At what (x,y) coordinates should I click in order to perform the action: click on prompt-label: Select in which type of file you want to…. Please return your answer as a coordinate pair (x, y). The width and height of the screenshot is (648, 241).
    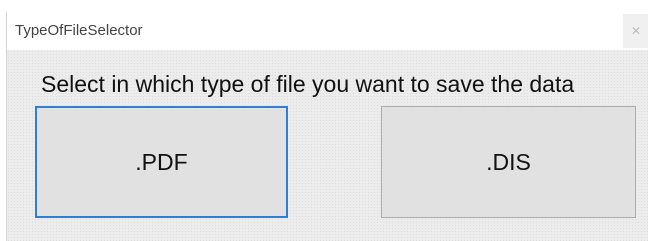
    Looking at the image, I should click on (308, 84).